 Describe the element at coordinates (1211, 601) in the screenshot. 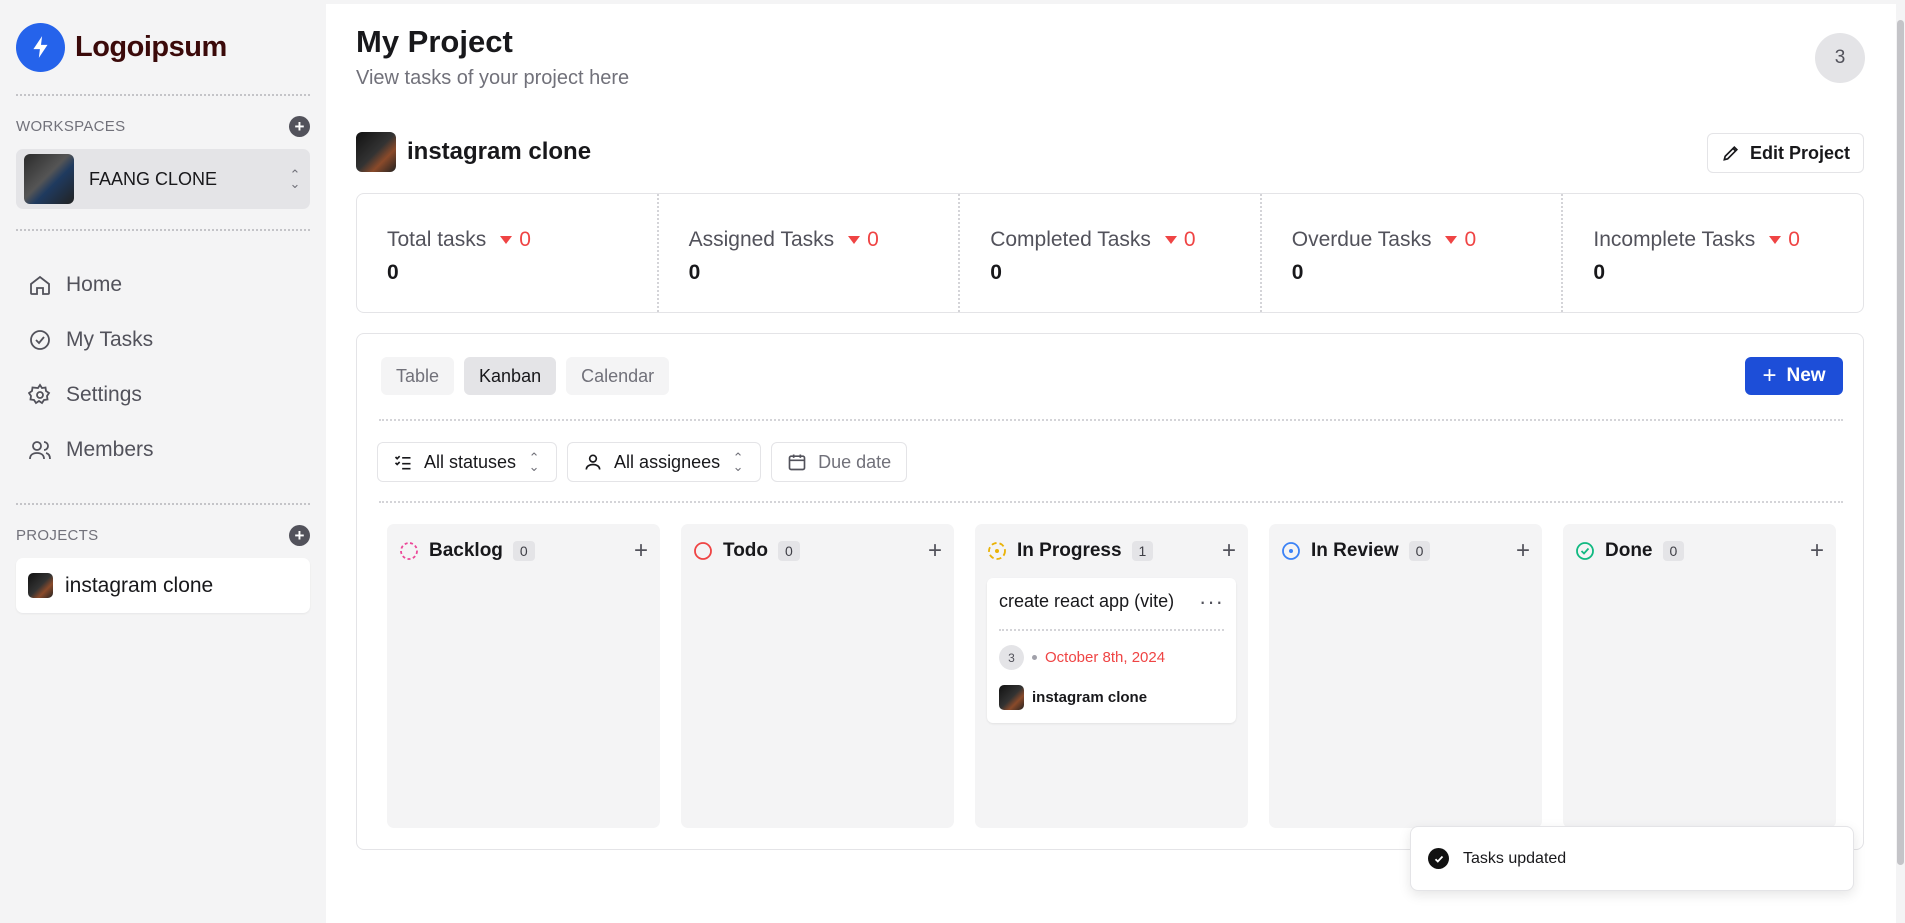

I see `more-icon: ···` at that location.